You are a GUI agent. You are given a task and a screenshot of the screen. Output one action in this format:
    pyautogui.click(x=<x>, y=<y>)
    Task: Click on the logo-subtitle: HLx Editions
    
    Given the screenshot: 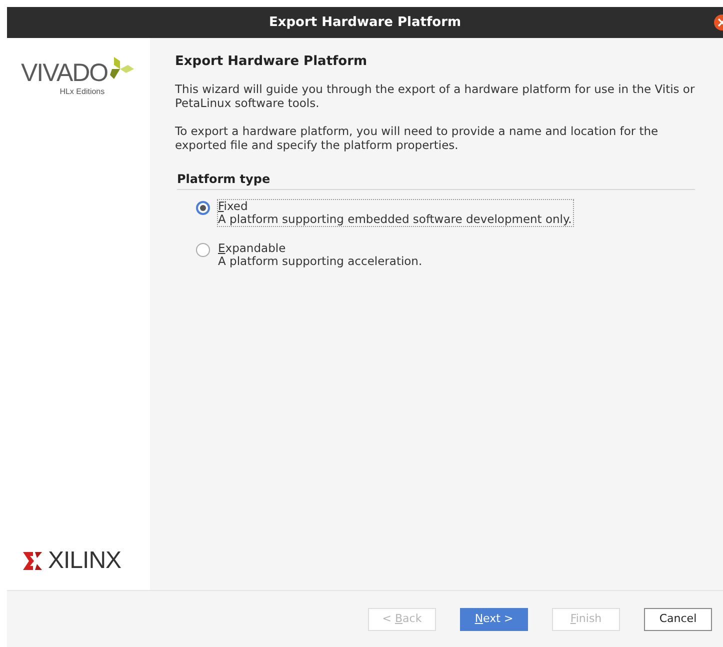 What is the action you would take?
    pyautogui.click(x=82, y=92)
    